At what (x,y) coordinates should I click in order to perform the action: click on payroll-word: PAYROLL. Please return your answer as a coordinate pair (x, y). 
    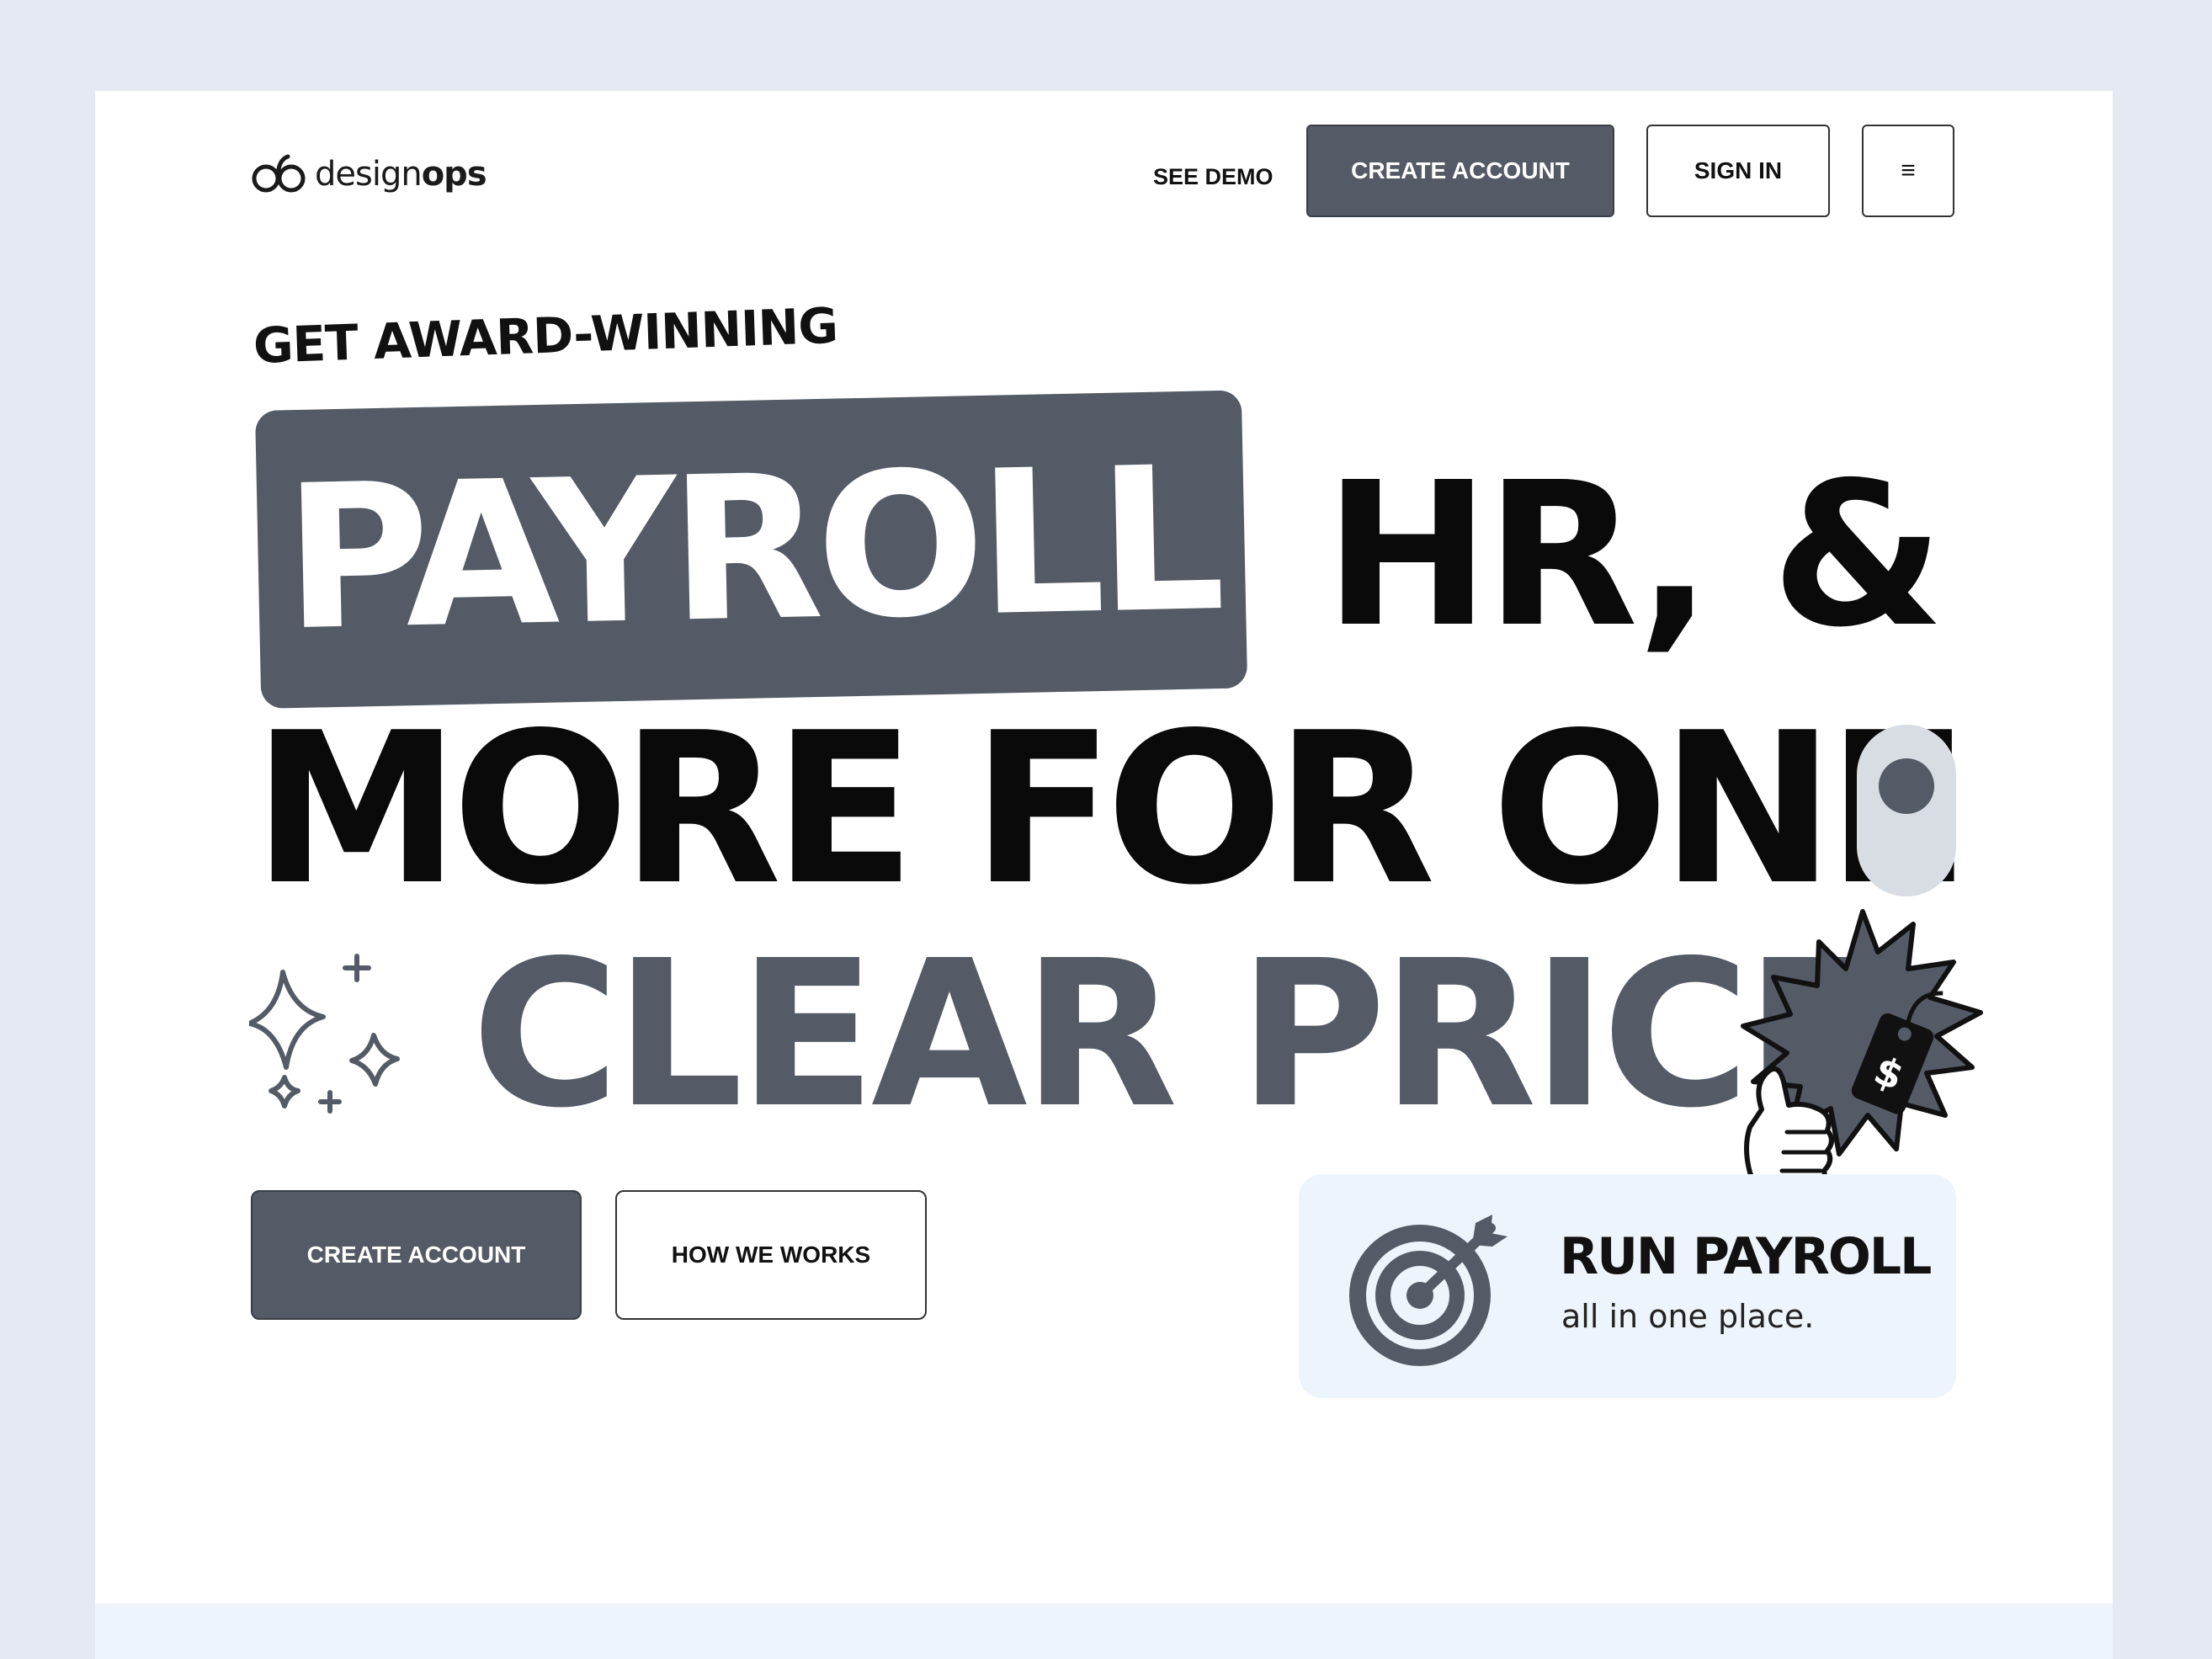
    Looking at the image, I should click on (752, 549).